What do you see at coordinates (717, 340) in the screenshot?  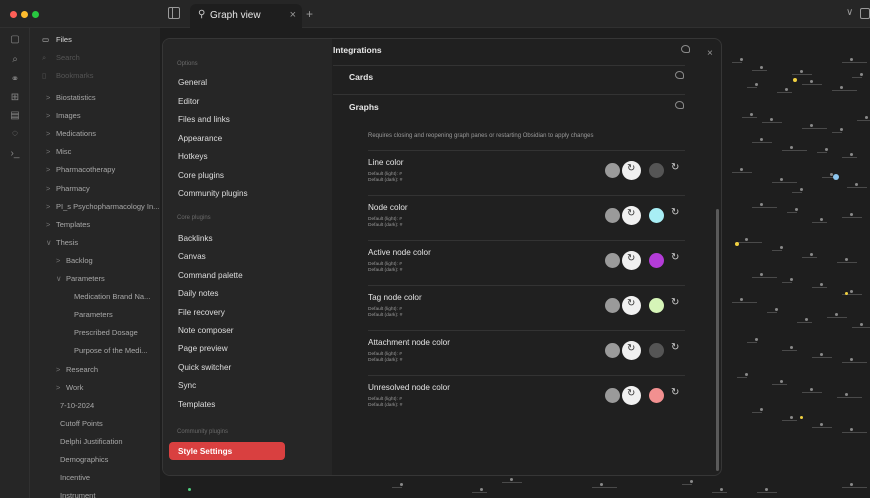 I see `scrollbar` at bounding box center [717, 340].